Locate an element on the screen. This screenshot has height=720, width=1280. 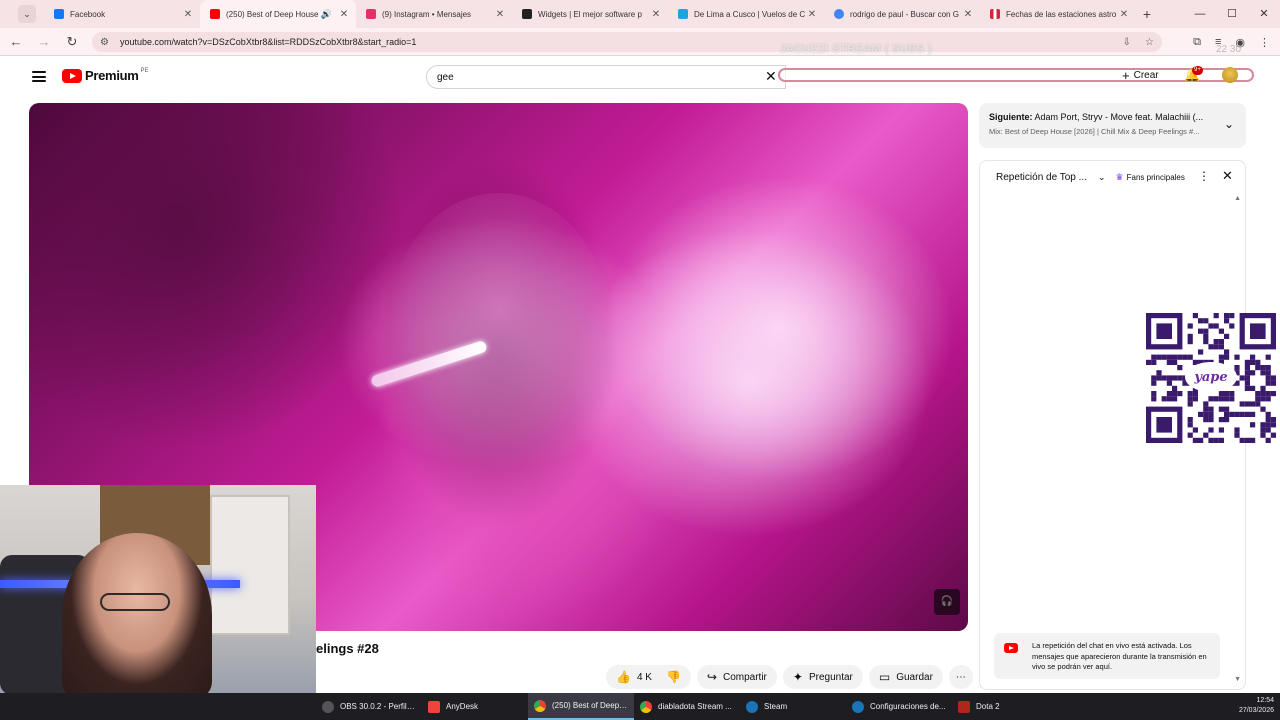
clock-date: 27/03/2026 is located at coordinates (1256, 710).